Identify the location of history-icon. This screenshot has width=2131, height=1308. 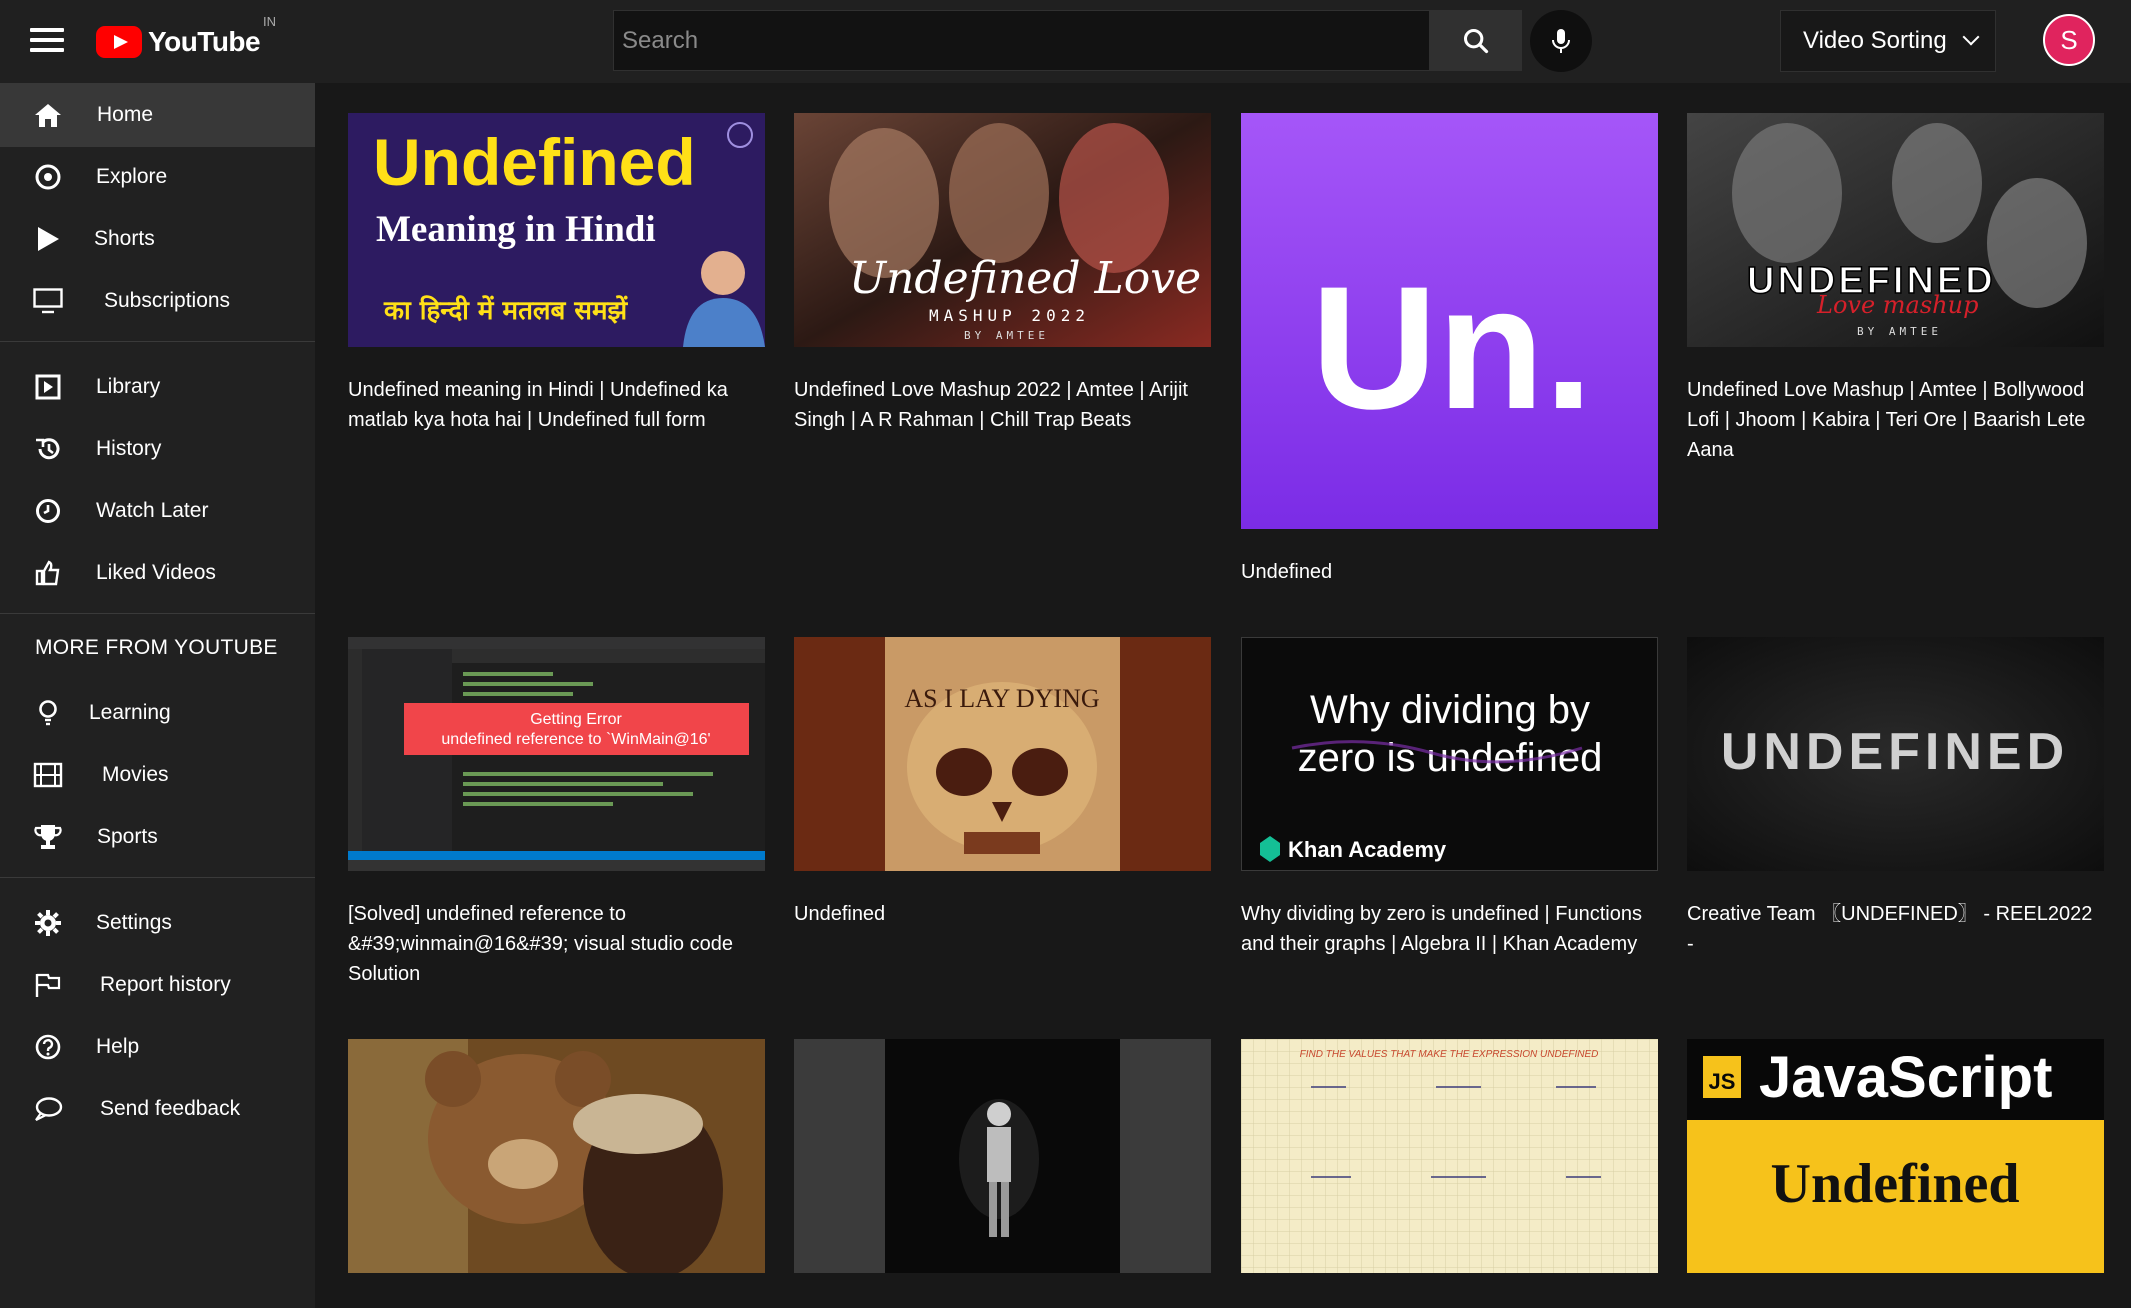
(48, 449).